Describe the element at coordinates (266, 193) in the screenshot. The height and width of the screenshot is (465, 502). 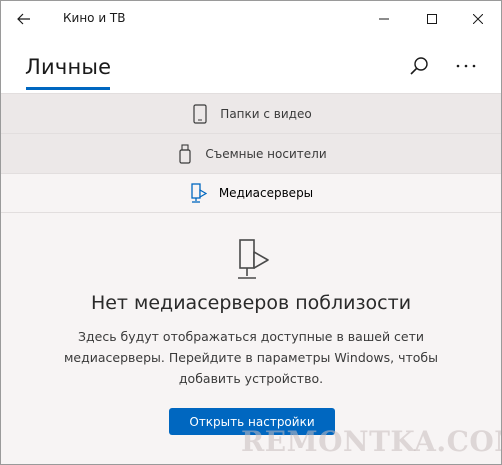
I see `source-label: Медиасерверы` at that location.